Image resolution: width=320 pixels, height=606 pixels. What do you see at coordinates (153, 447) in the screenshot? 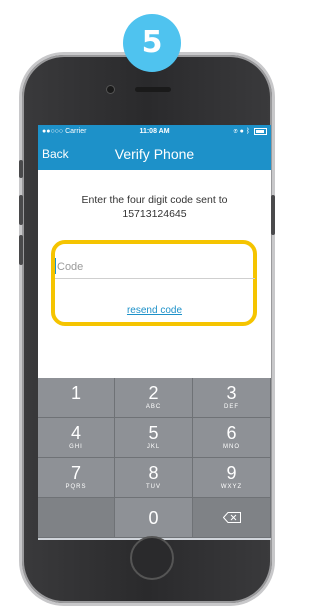
I see `key-letters: JKL` at bounding box center [153, 447].